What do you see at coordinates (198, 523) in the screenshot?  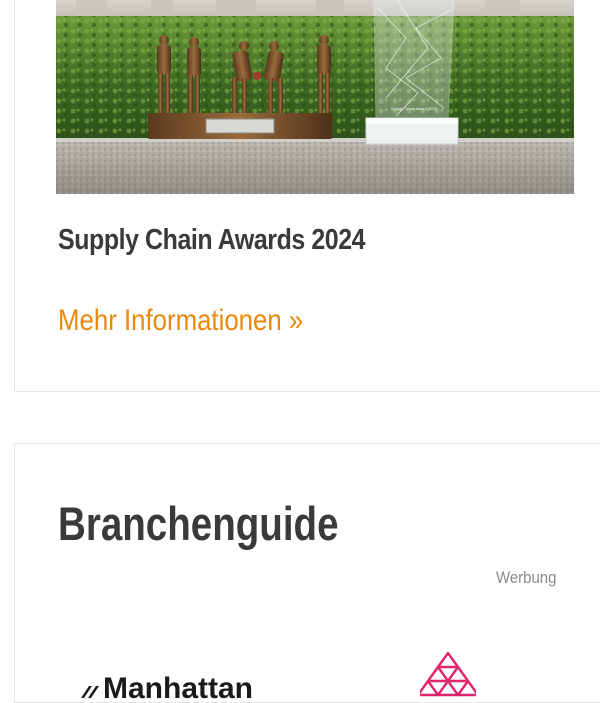 I see `branchenguide-title: Branchenguide` at bounding box center [198, 523].